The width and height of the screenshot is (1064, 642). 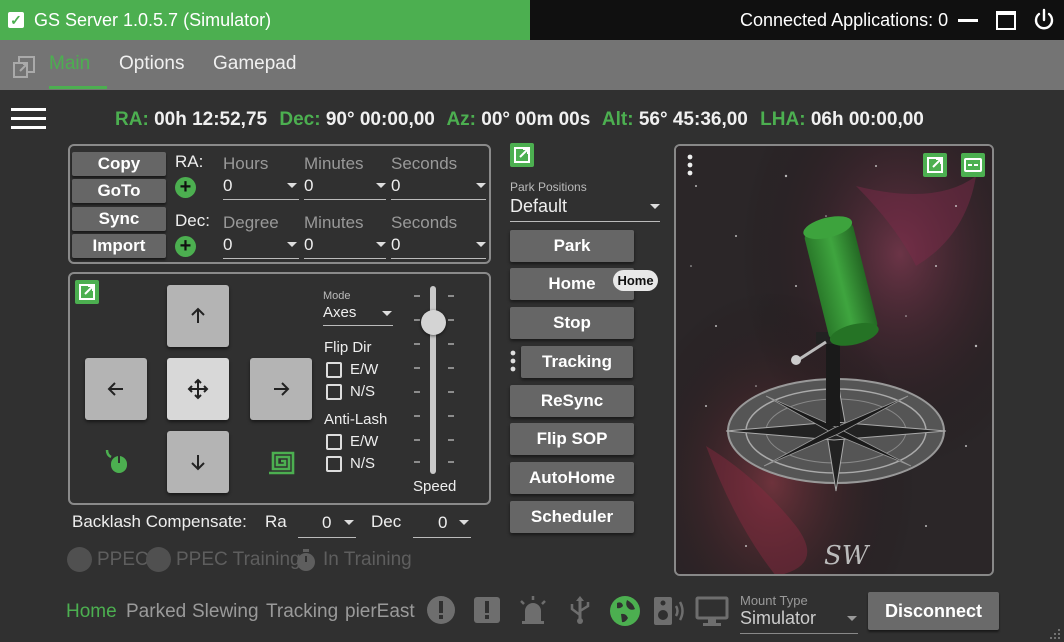 I want to click on antilash-ns-checkbox, so click(x=334, y=464).